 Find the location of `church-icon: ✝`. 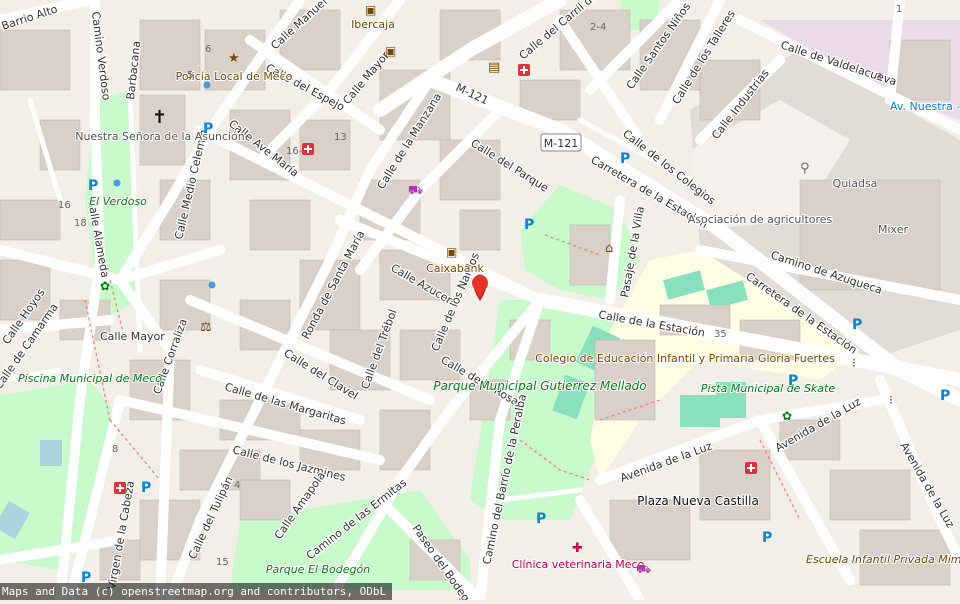

church-icon: ✝ is located at coordinates (159, 117).